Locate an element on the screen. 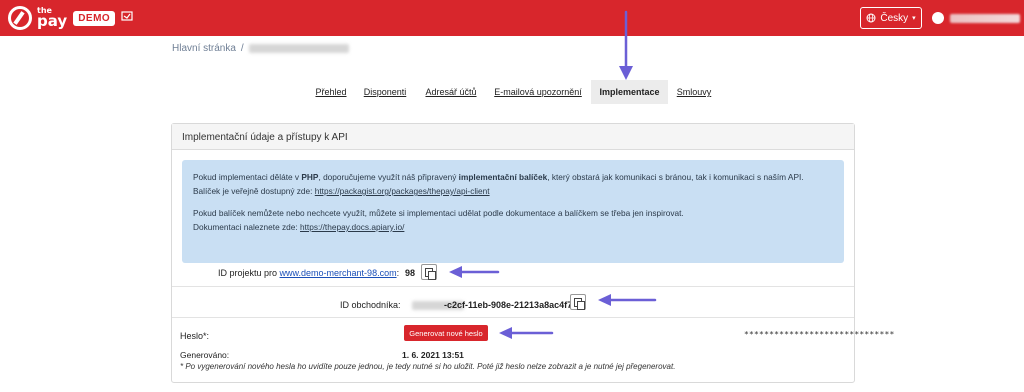 The width and height of the screenshot is (1024, 392). project-domain-link: www.demo-merchant-98.com is located at coordinates (338, 273).